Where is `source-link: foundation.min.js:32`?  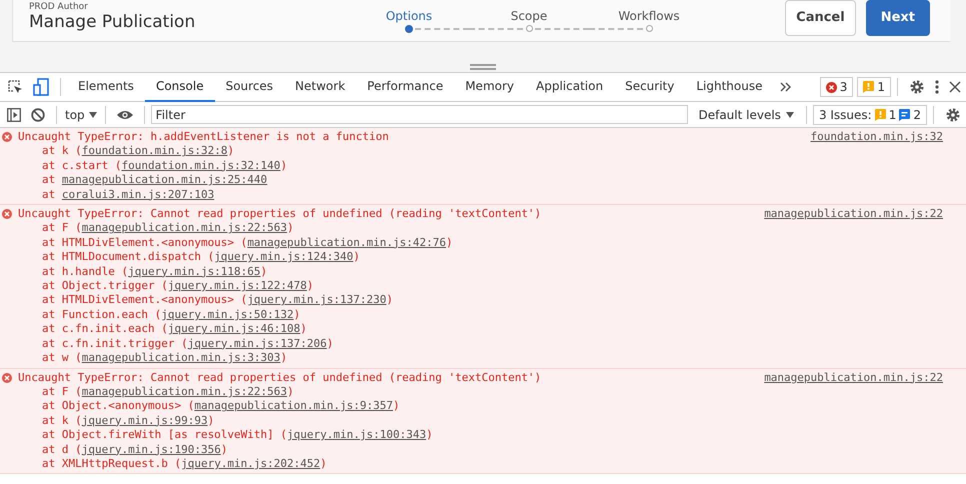 source-link: foundation.min.js:32 is located at coordinates (876, 137).